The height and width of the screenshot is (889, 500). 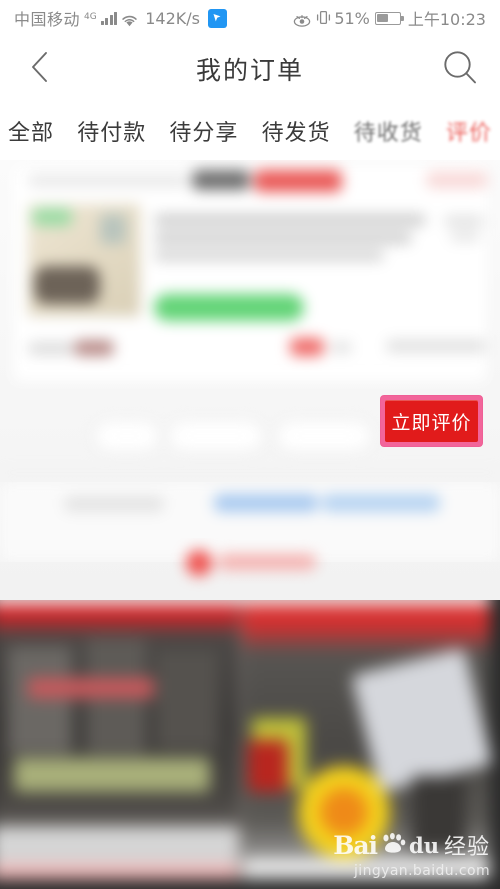 I want to click on vibrate-mode-icon, so click(x=323, y=18).